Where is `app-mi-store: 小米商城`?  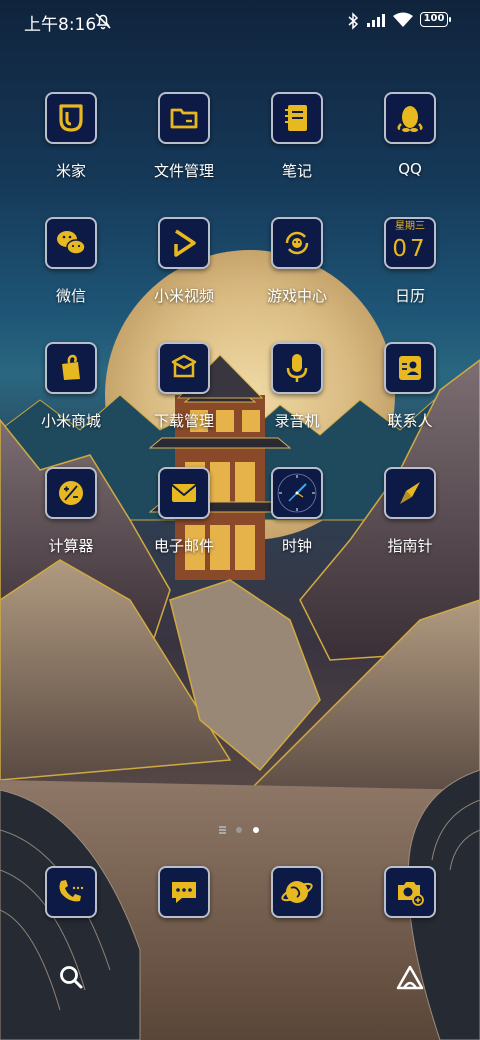
app-mi-store: 小米商城 is located at coordinates (71, 397).